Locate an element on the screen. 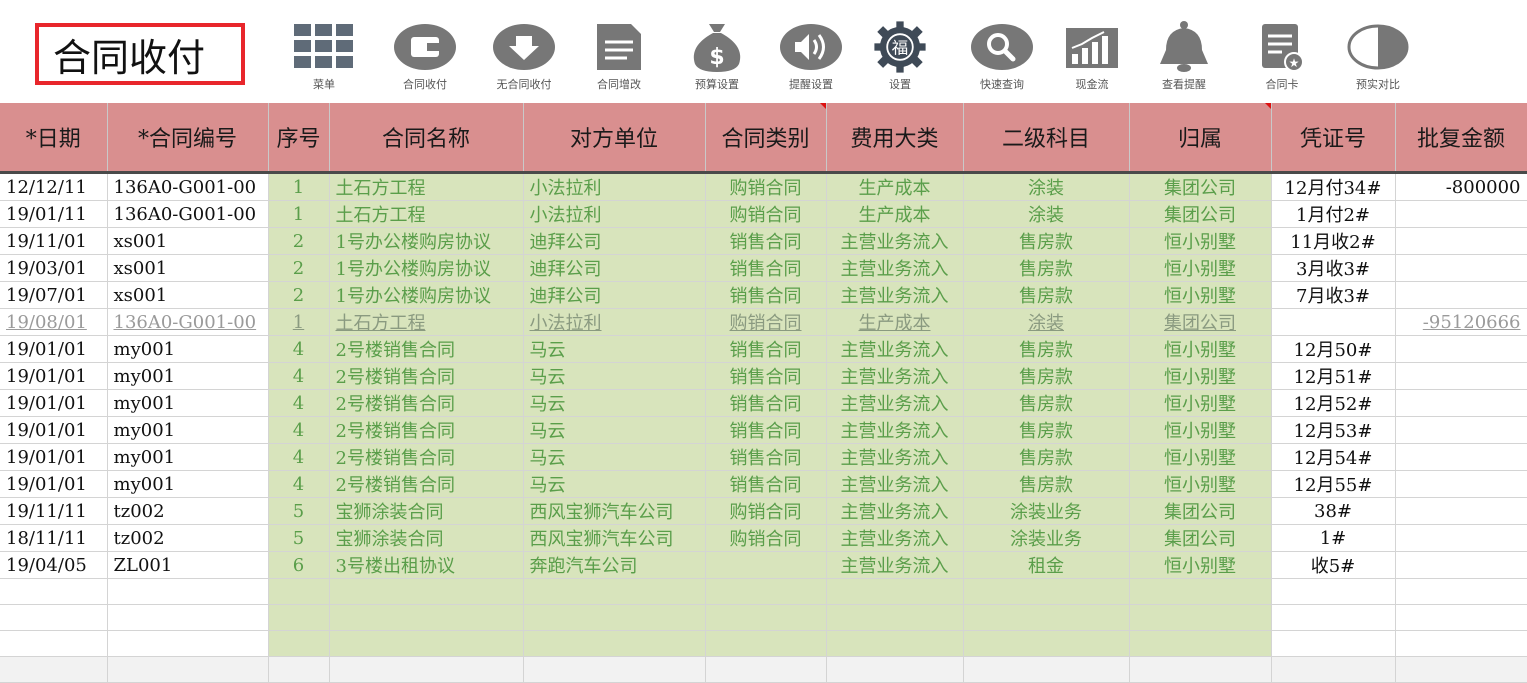 Image resolution: width=1527 pixels, height=683 pixels. column-header-seq: 序号 is located at coordinates (299, 138).